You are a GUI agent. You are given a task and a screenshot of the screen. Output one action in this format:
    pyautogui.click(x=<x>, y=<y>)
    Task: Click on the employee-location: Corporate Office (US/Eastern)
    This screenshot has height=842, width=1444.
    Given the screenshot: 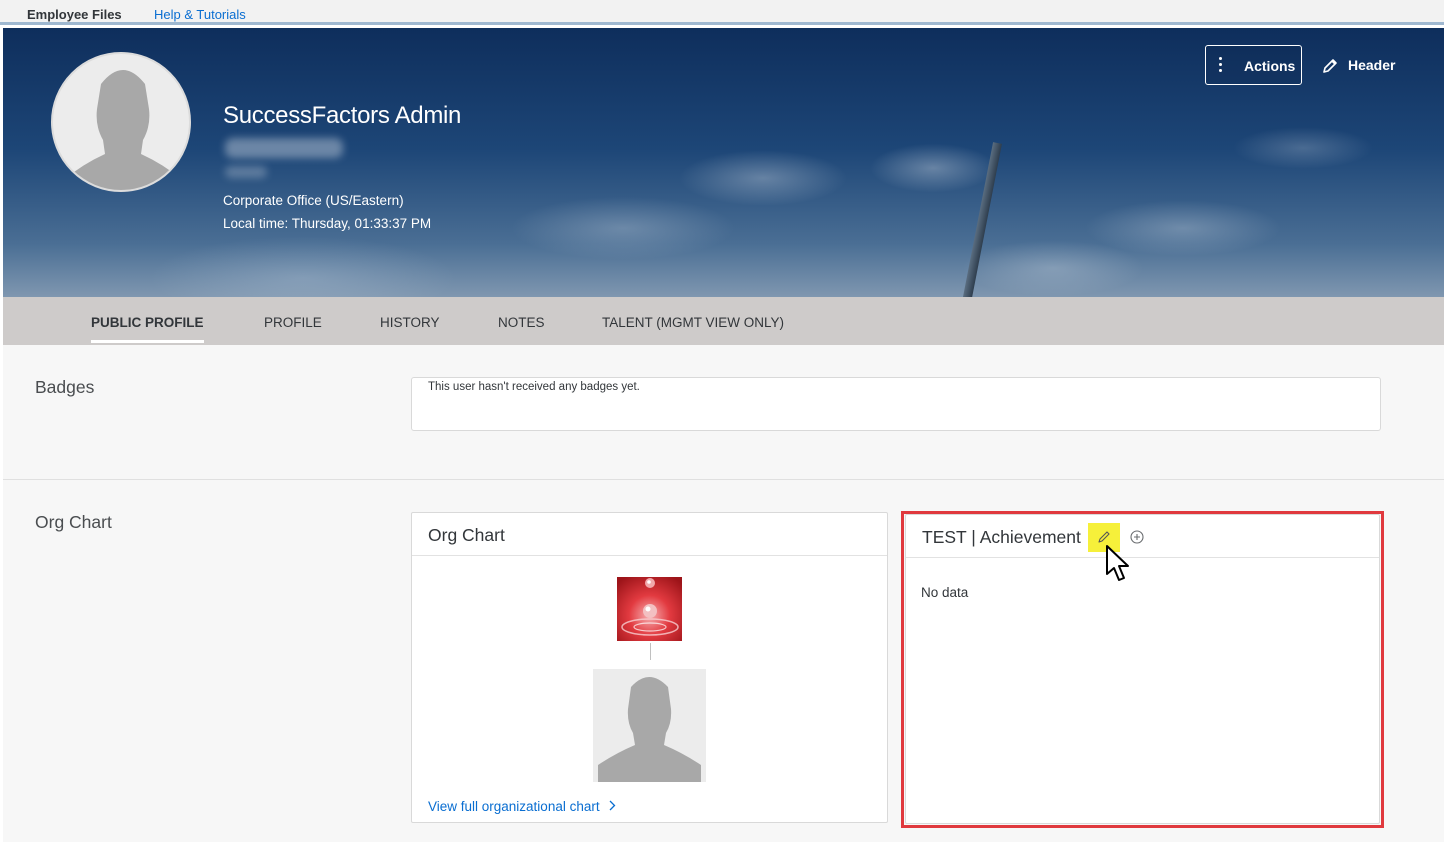 What is the action you would take?
    pyautogui.click(x=313, y=200)
    